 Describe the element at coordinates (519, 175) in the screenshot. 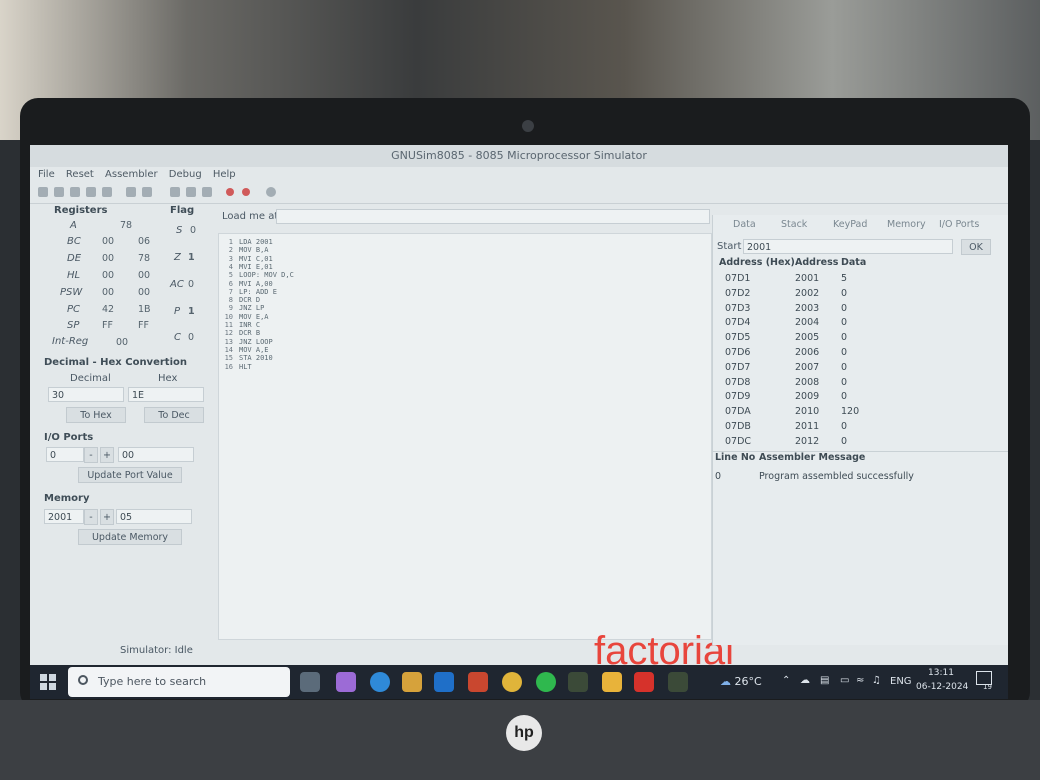

I see `menu-bar: File Reset Assembler Debug Help` at that location.